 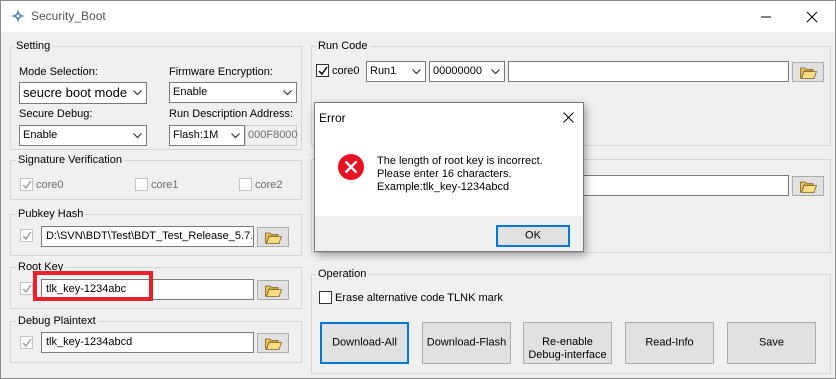 I want to click on root-key-checkbox, so click(x=26, y=288).